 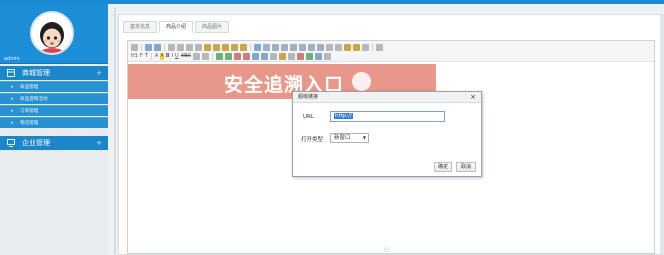 I want to click on menu-section-label: 商城管理, so click(x=36, y=73).